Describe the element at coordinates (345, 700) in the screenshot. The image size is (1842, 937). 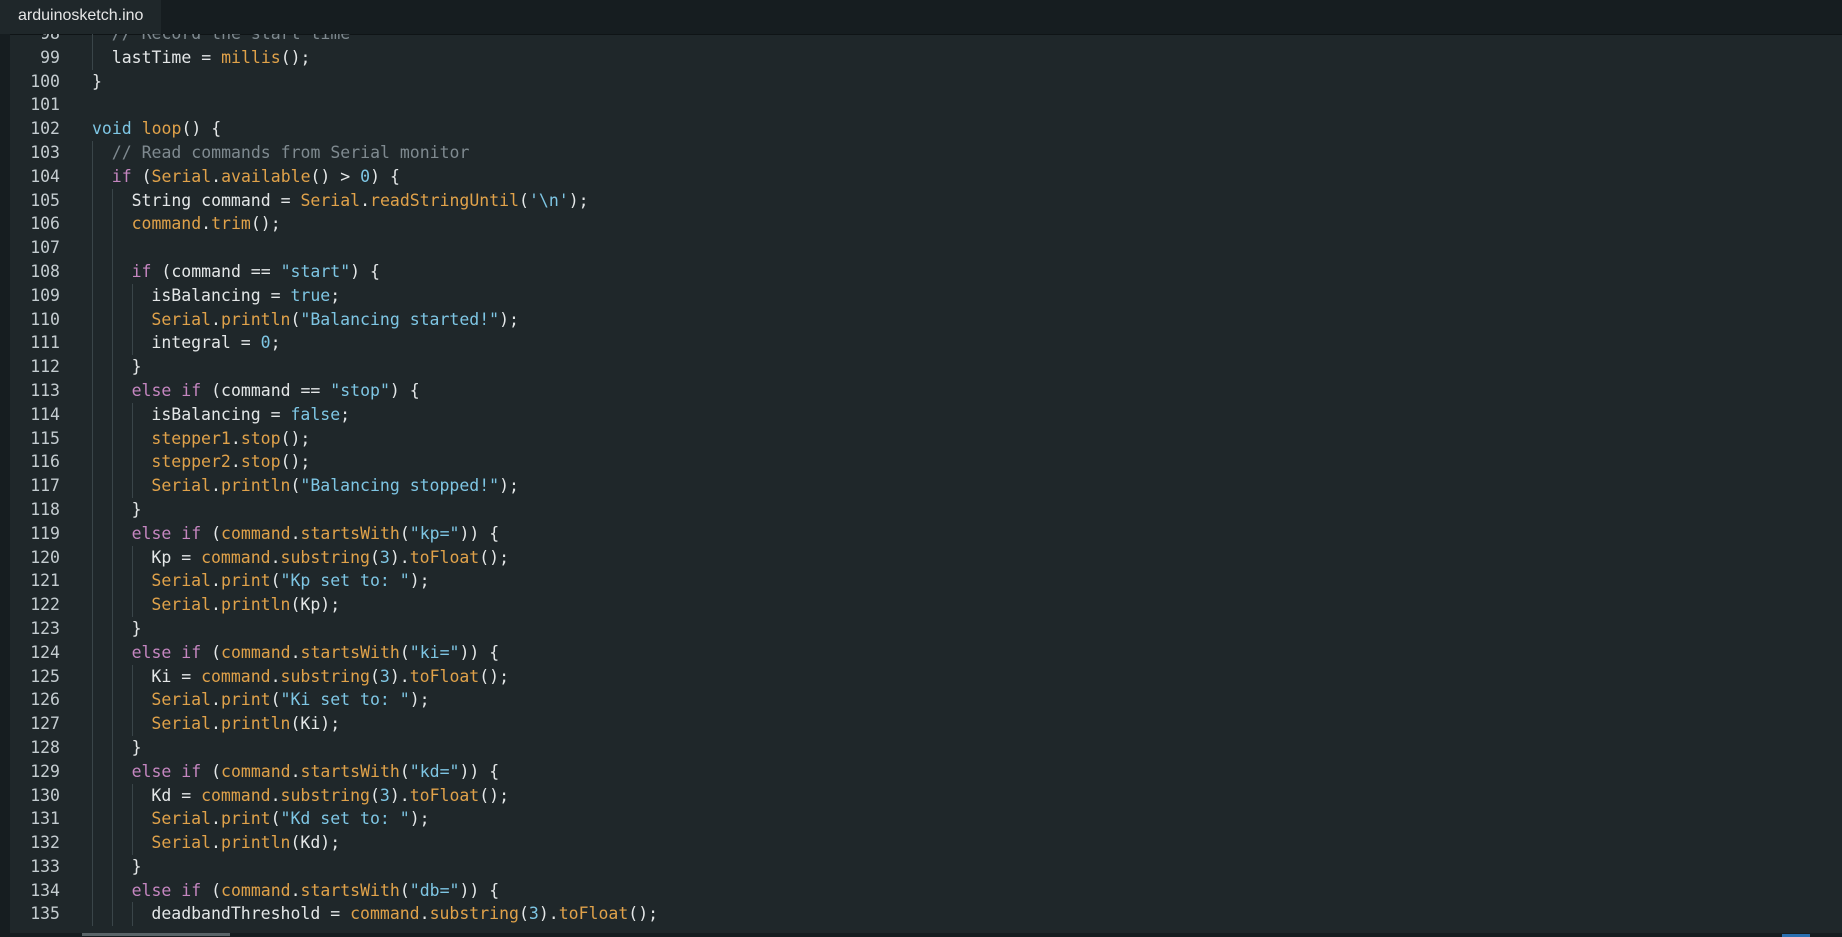
I see `code-token: "Ki set to: "` at that location.